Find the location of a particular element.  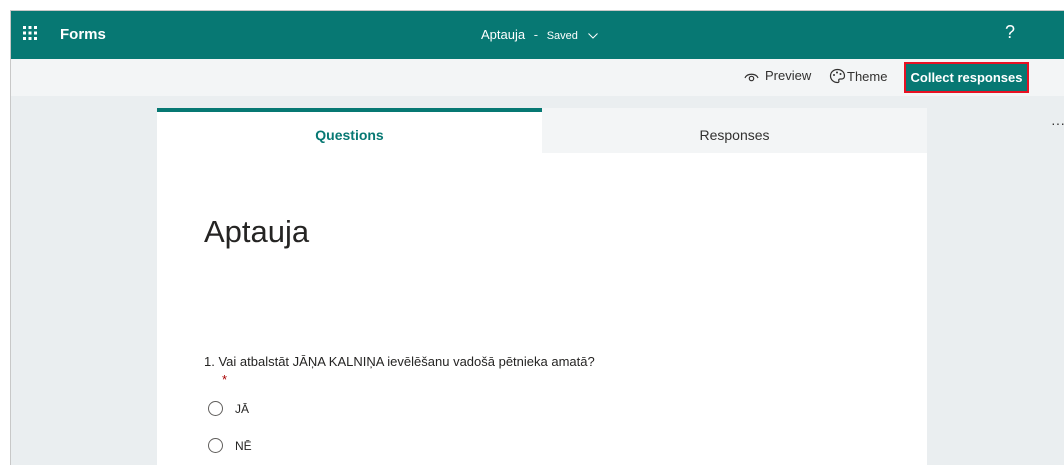

option-ne: NĒ is located at coordinates (230, 446).